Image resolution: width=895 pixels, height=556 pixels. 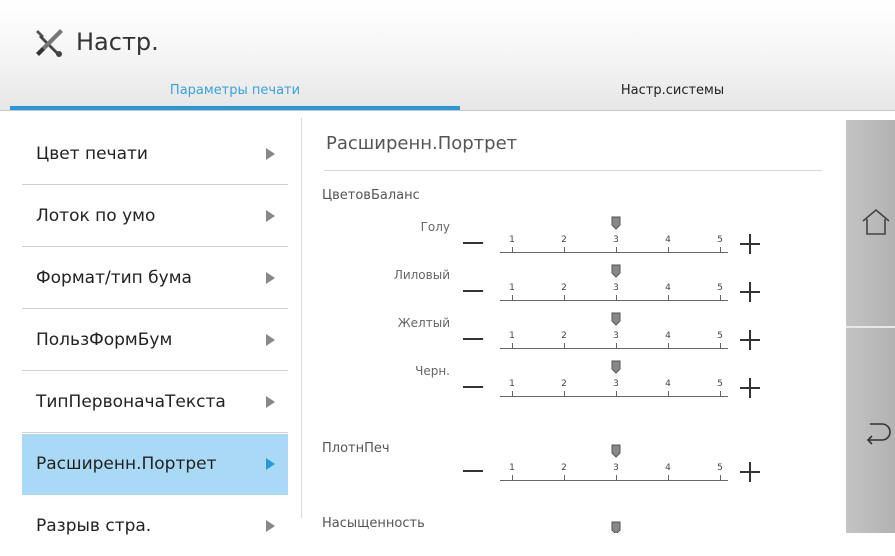 What do you see at coordinates (235, 90) in the screenshot?
I see `tab-print-settings-label: Параметры печати` at bounding box center [235, 90].